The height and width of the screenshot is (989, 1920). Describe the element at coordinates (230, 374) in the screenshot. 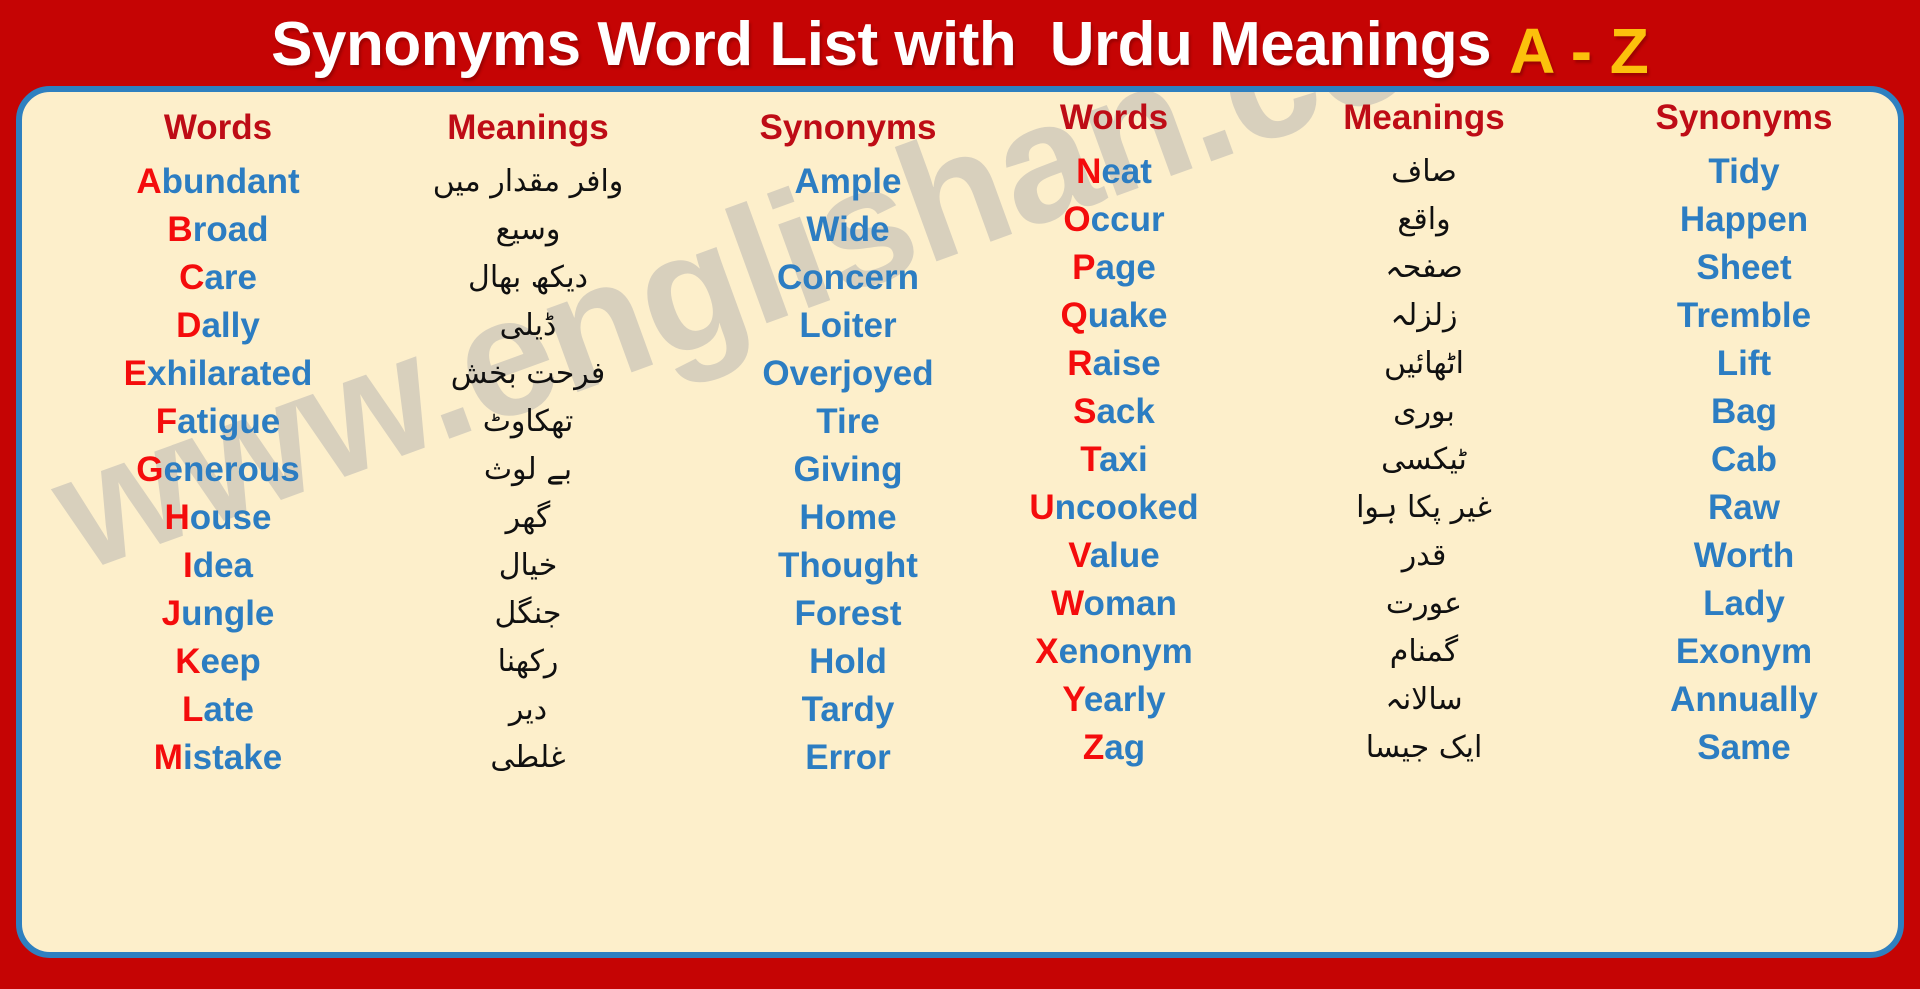

I see `word-remainder: xhilarated` at that location.